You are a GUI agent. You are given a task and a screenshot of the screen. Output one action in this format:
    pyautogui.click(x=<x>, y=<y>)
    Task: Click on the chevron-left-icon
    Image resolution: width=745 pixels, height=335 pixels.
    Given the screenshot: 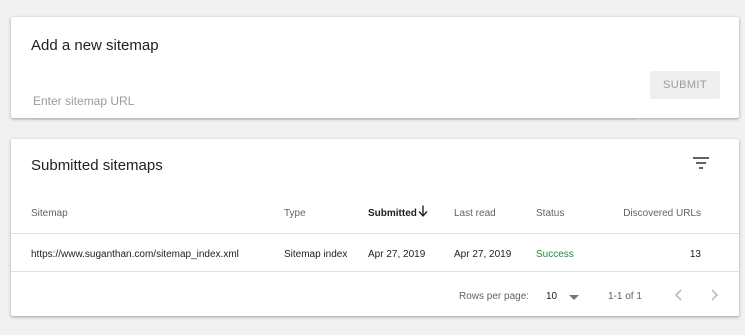 What is the action you would take?
    pyautogui.click(x=679, y=295)
    